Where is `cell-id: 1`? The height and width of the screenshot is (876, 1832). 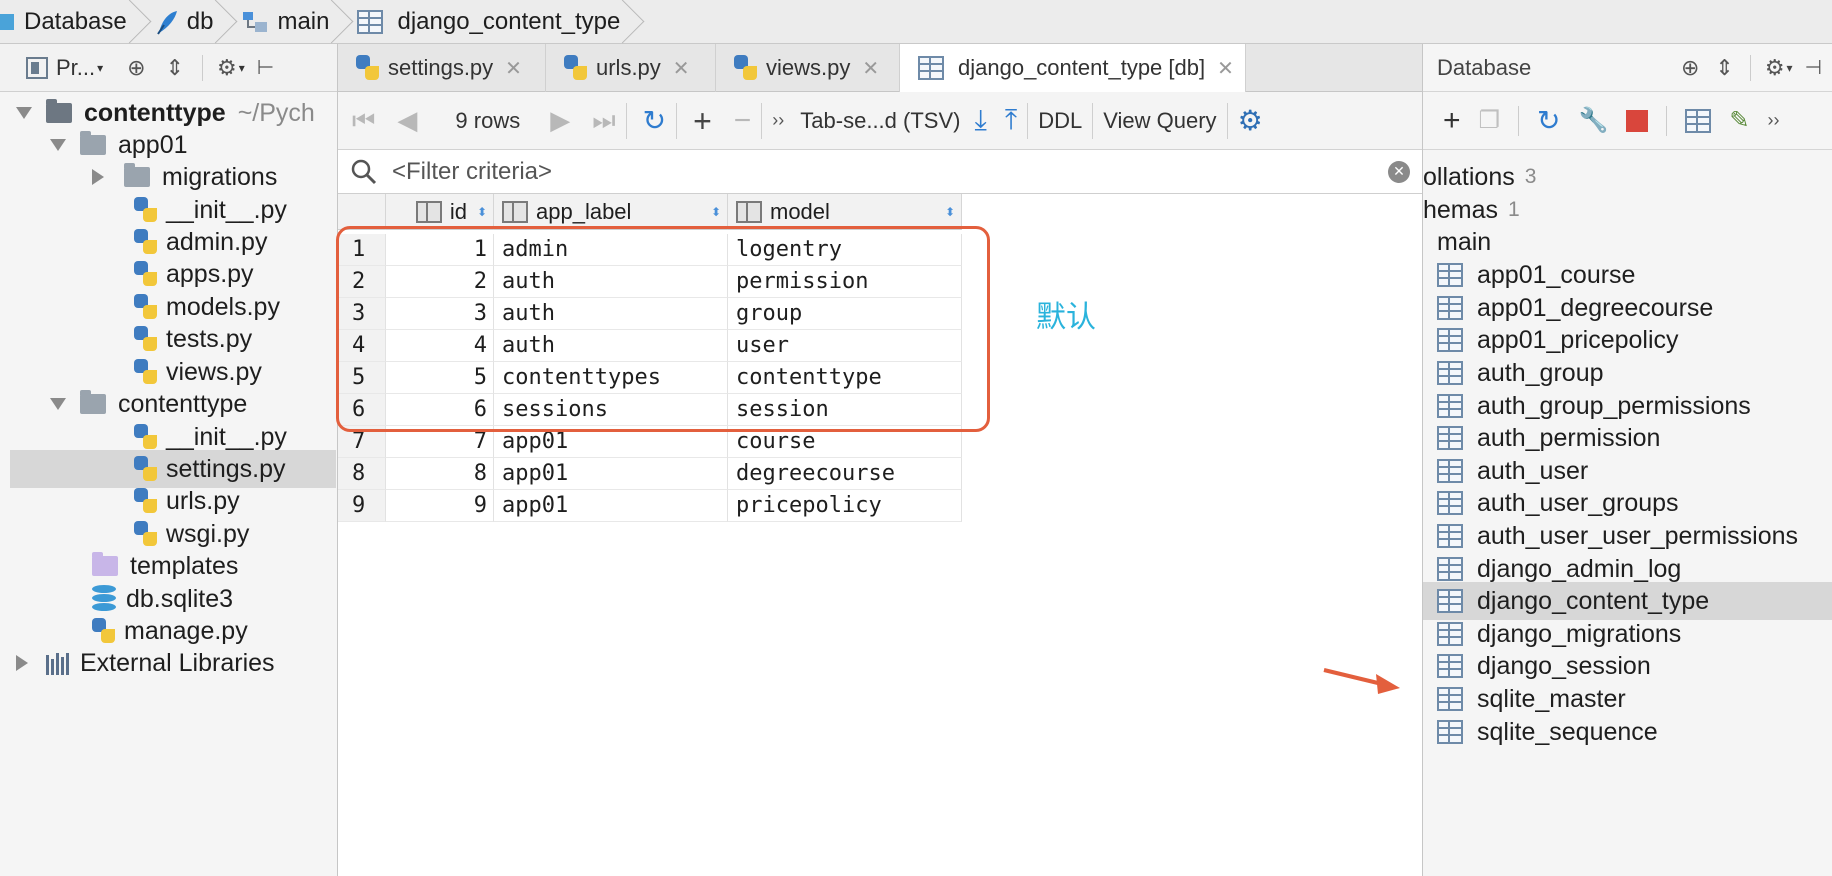
cell-id: 1 is located at coordinates (440, 250).